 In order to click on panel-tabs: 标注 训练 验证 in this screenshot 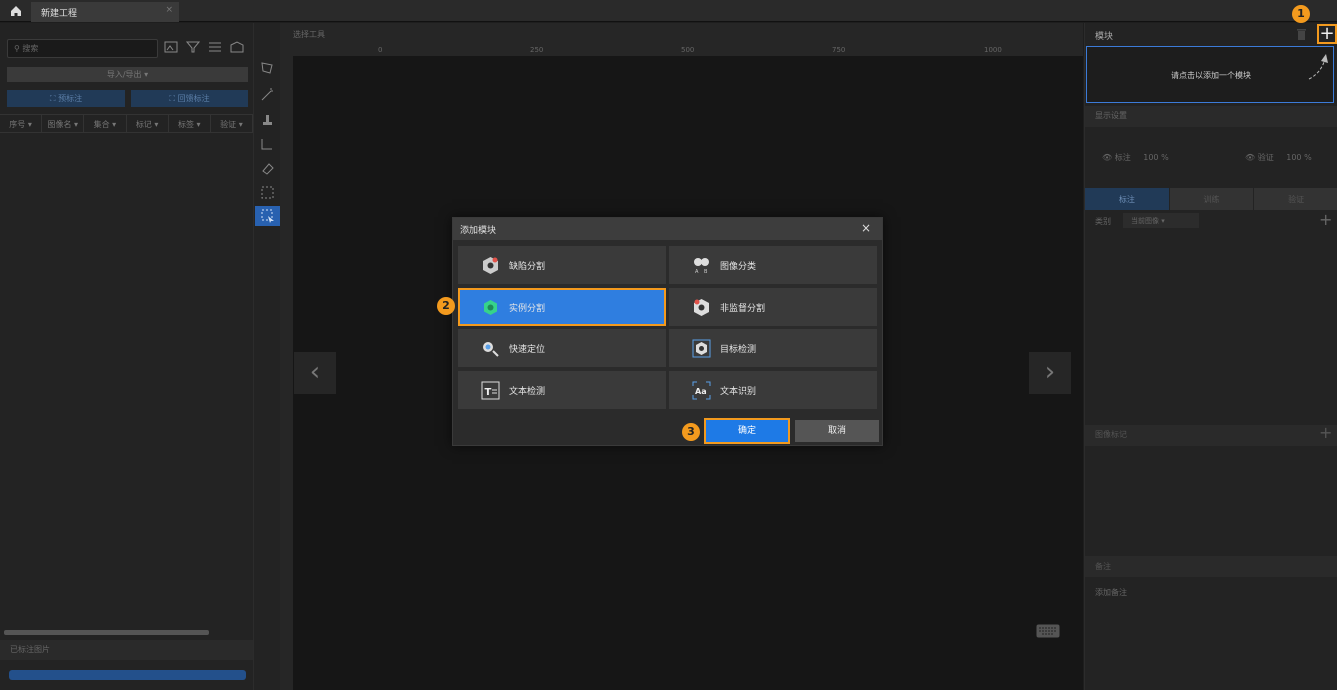, I will do `click(1211, 199)`.